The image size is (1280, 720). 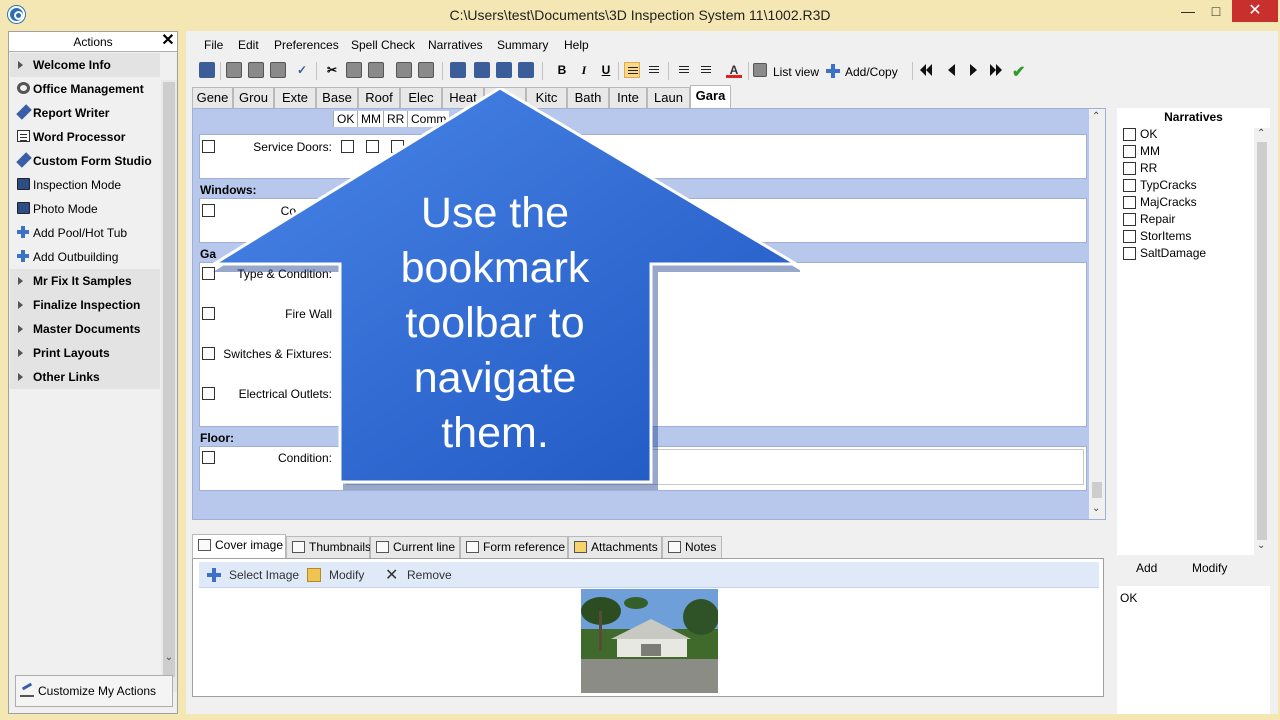 What do you see at coordinates (213, 45) in the screenshot?
I see `menu-file: File` at bounding box center [213, 45].